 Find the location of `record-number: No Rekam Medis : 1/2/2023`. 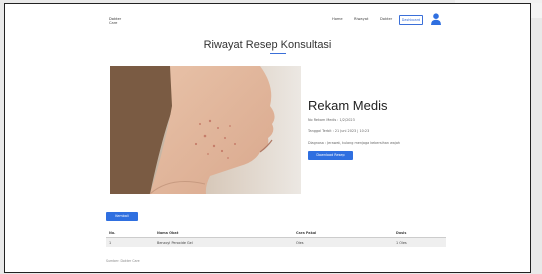

record-number: No Rekam Medis : 1/2/2023 is located at coordinates (331, 120).